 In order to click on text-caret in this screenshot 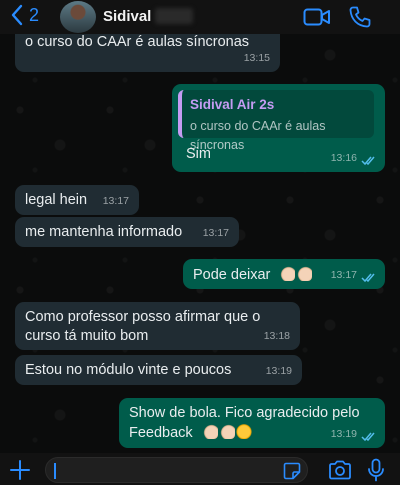, I will do `click(55, 471)`.